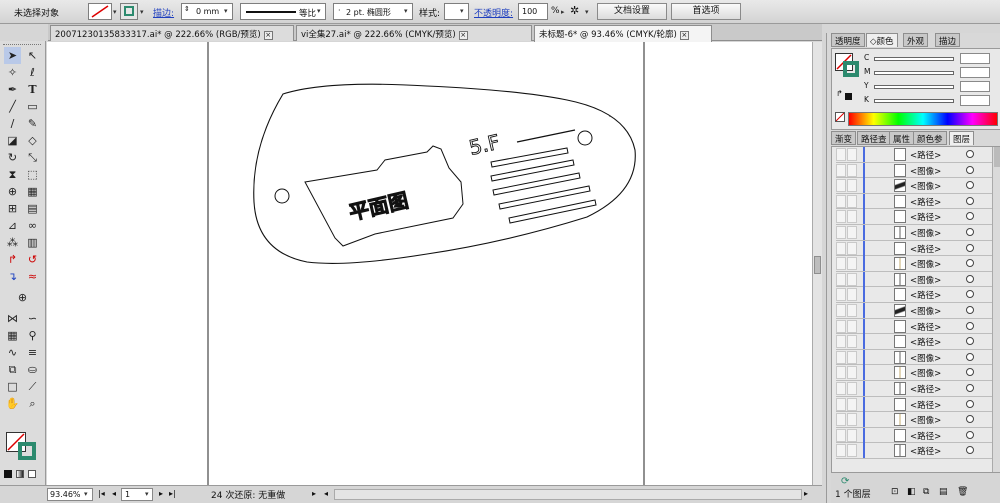  I want to click on scale-tool-icon: ⤡, so click(32, 157).